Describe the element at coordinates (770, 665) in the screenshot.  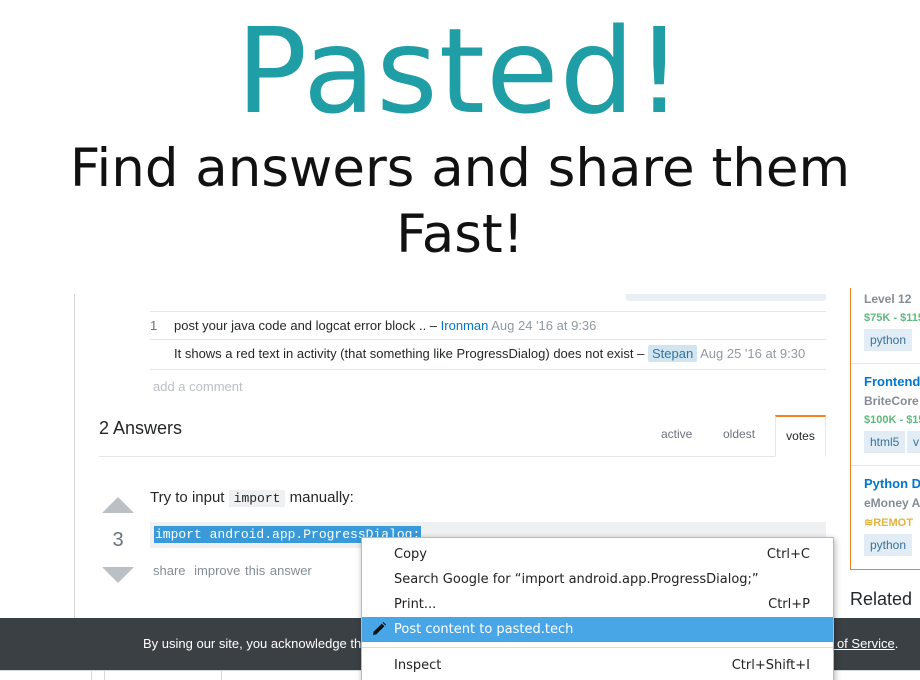
I see `menu-item-shortcut: Ctrl+Shift+I` at that location.